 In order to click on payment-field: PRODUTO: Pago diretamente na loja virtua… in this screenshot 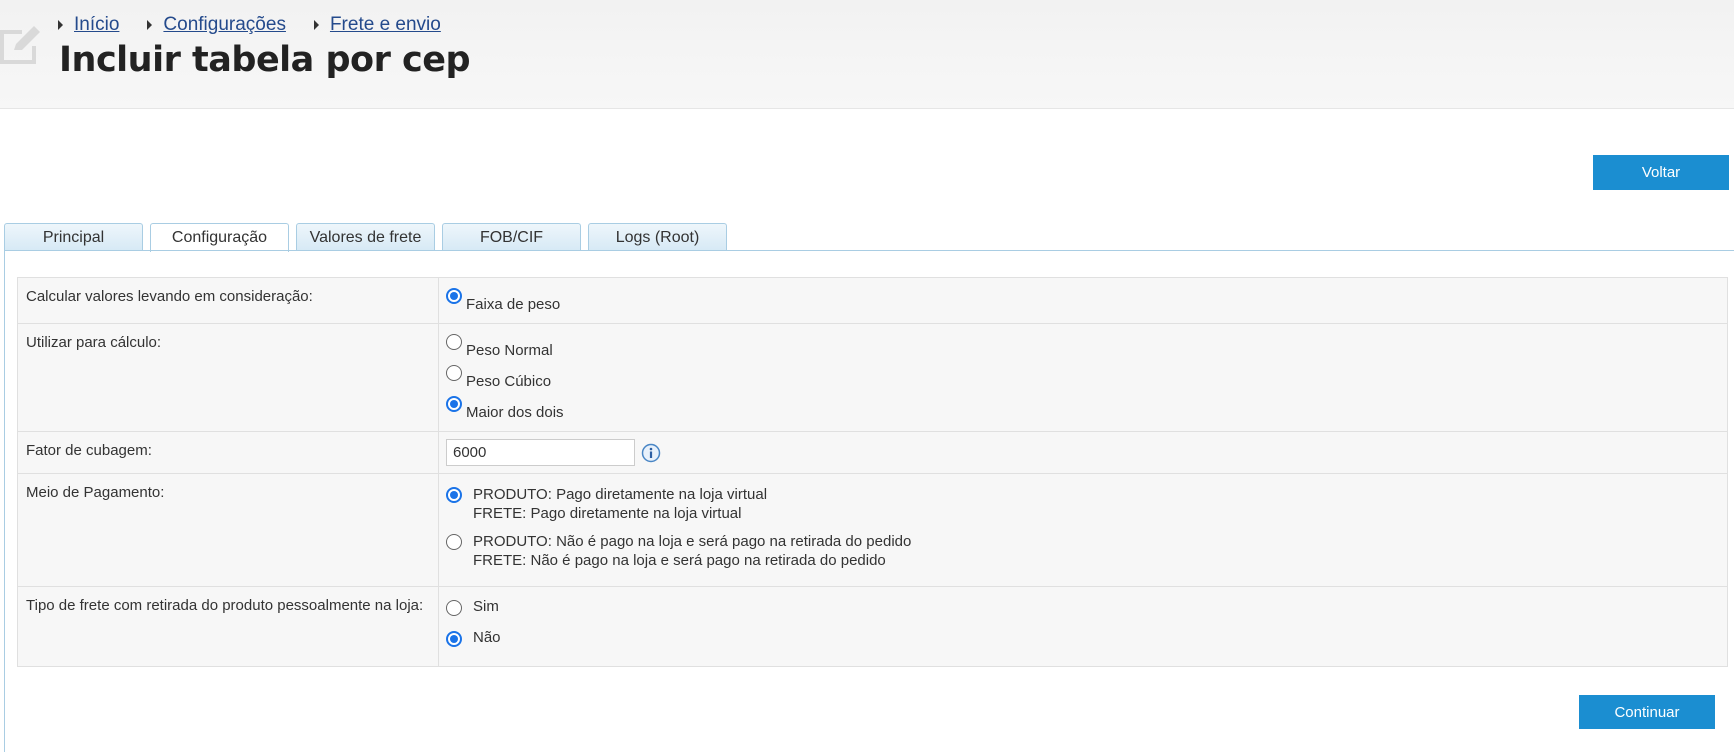, I will do `click(1083, 530)`.